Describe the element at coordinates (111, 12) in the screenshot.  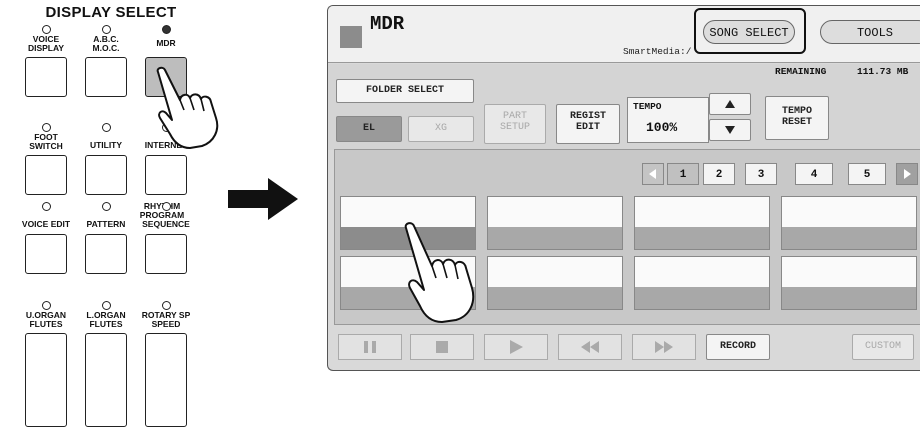
I see `display-select-title: DISPLAY SELECT` at that location.